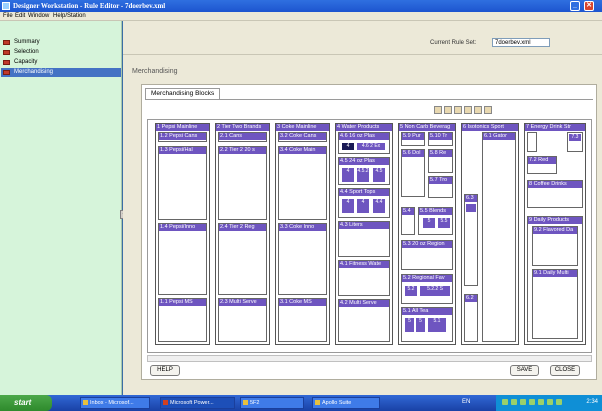 The image size is (602, 411). I want to click on sidebar-item-capacity: Capacity, so click(61, 62).